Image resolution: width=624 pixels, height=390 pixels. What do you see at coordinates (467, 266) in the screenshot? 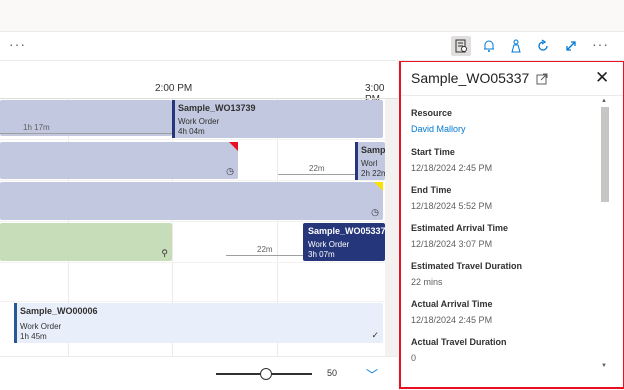
I see `field-label: Estimated Travel Duration` at bounding box center [467, 266].